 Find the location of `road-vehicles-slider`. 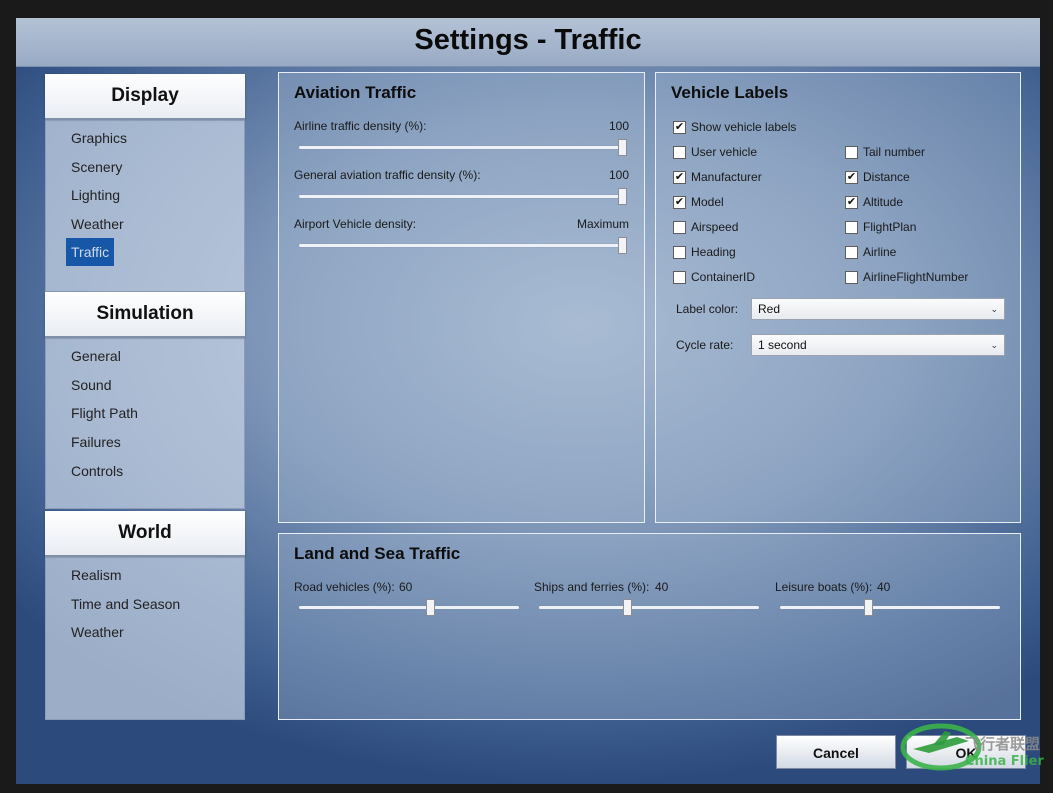

road-vehicles-slider is located at coordinates (409, 607).